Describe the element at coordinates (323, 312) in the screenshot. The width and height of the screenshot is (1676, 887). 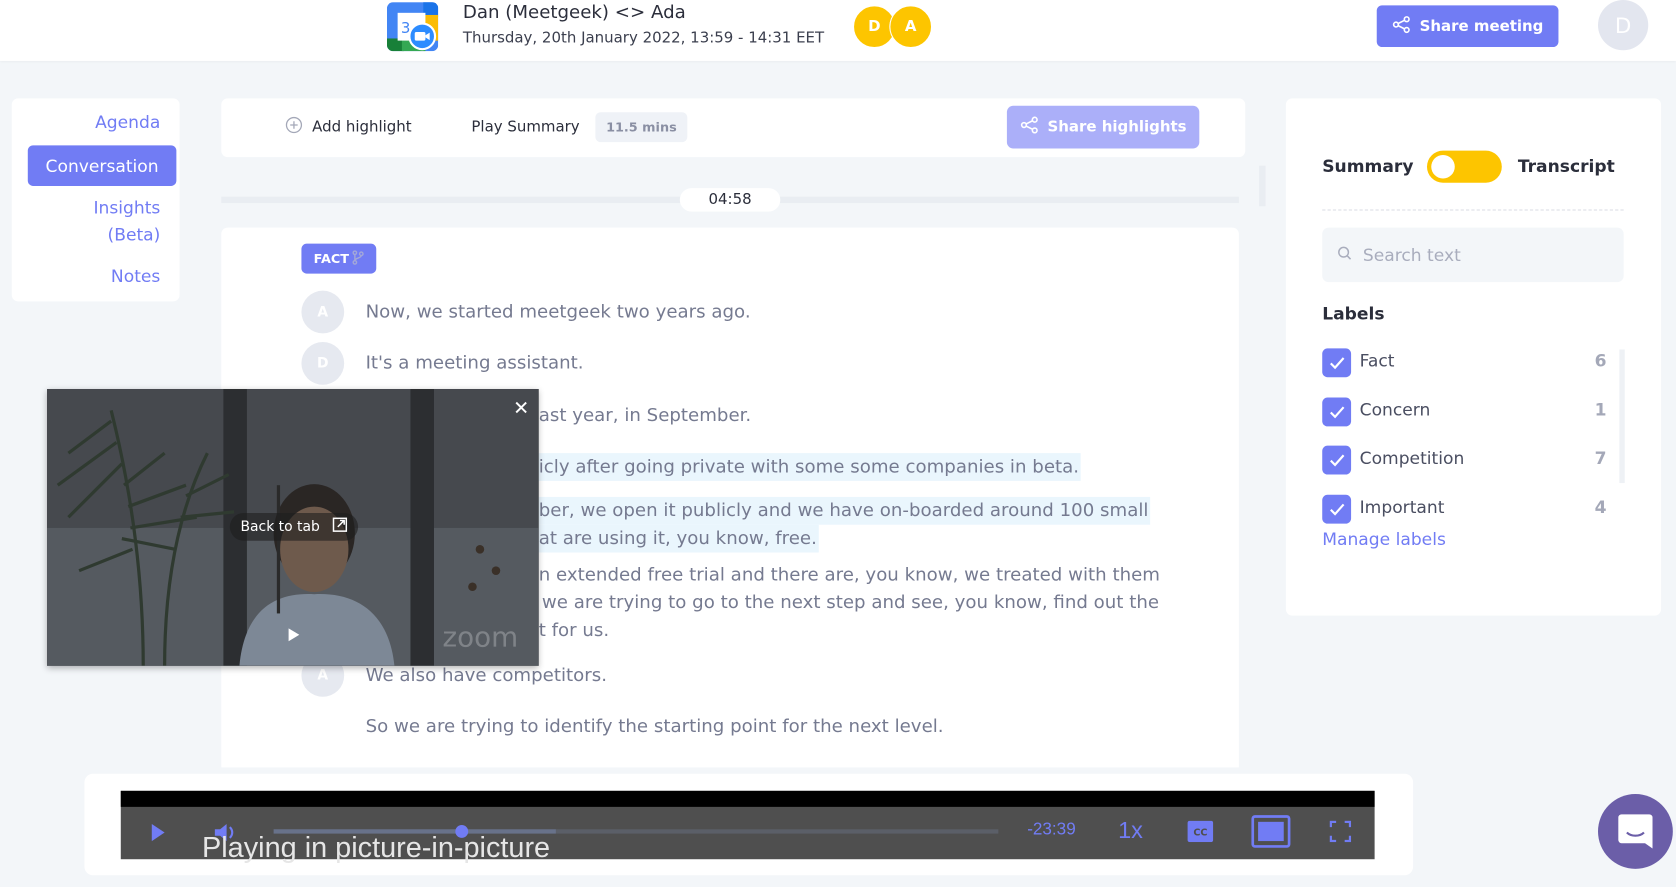
I see `speaker-avatar: A` at that location.